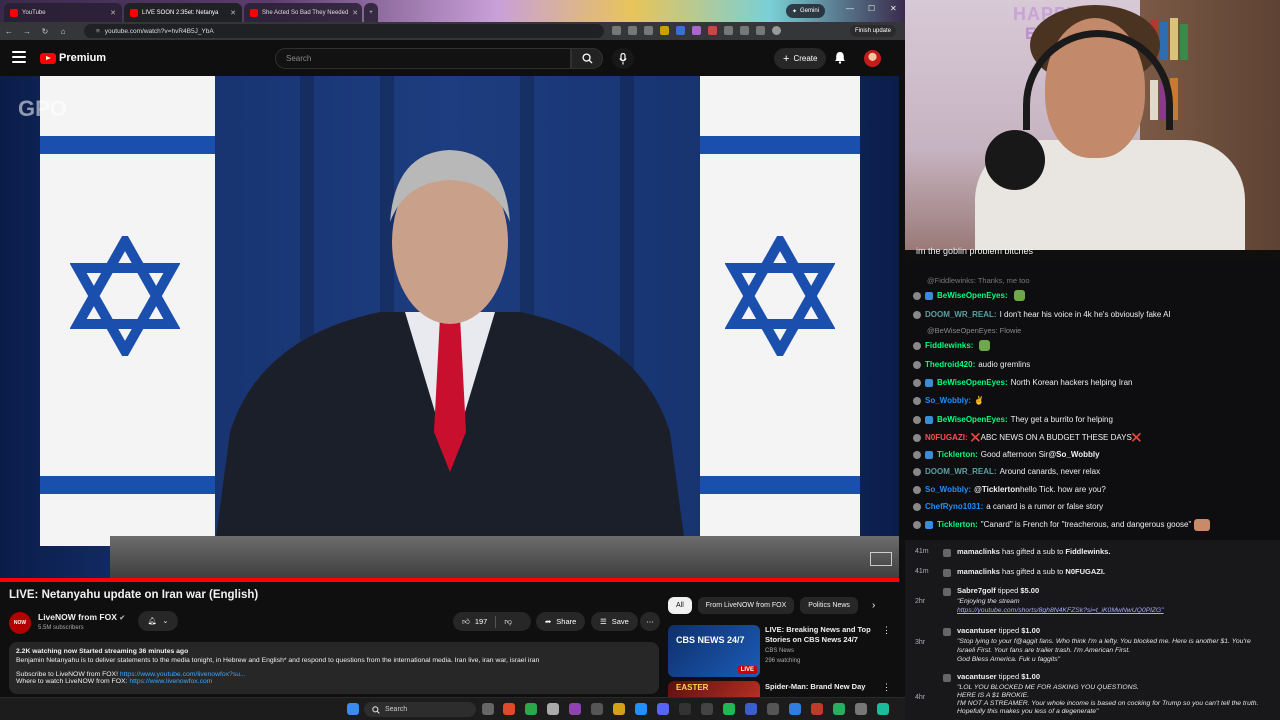 The width and height of the screenshot is (1280, 720). Describe the element at coordinates (466, 622) in the screenshot. I see `thumbs-up-icon: 👍︎` at that location.